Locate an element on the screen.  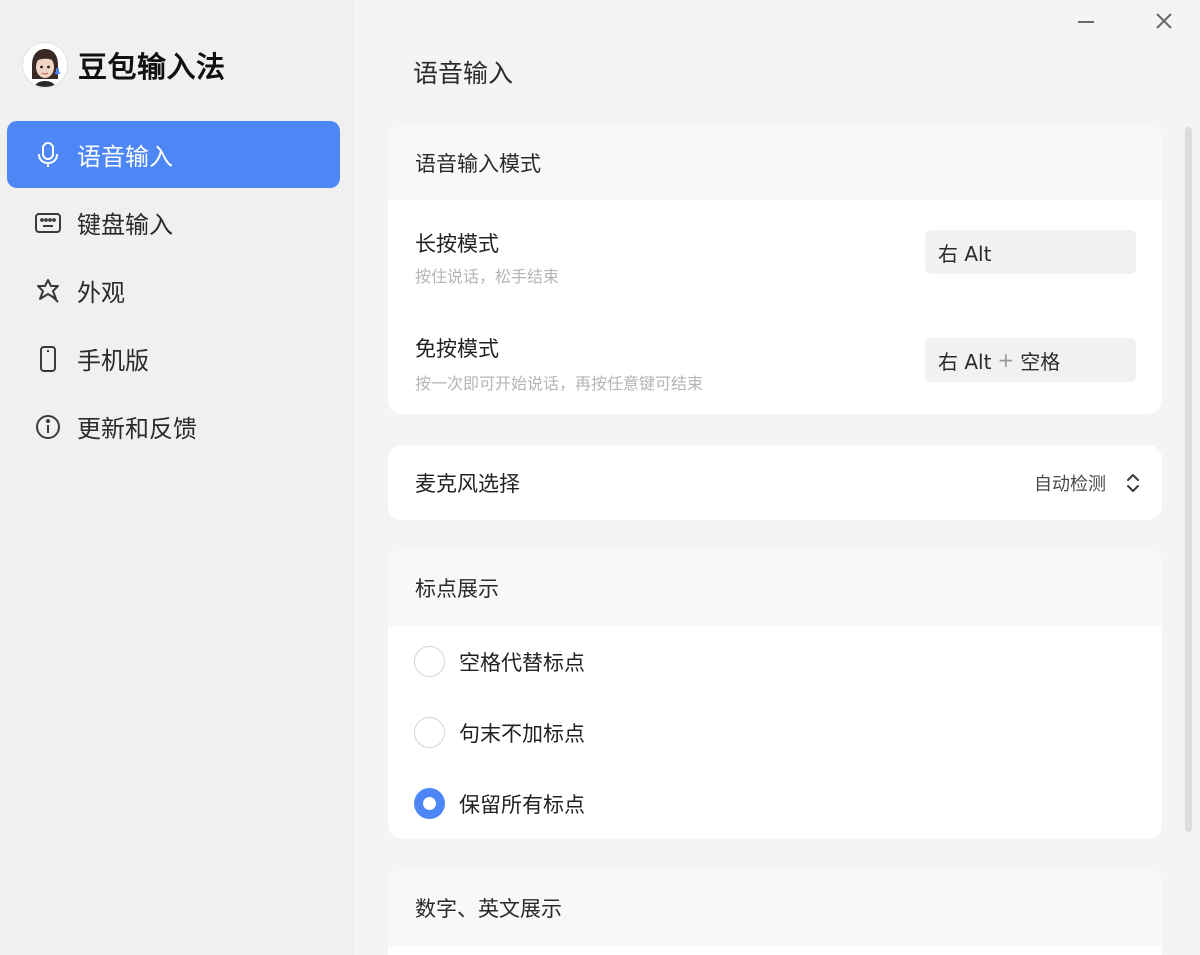
phone-icon is located at coordinates (48, 359).